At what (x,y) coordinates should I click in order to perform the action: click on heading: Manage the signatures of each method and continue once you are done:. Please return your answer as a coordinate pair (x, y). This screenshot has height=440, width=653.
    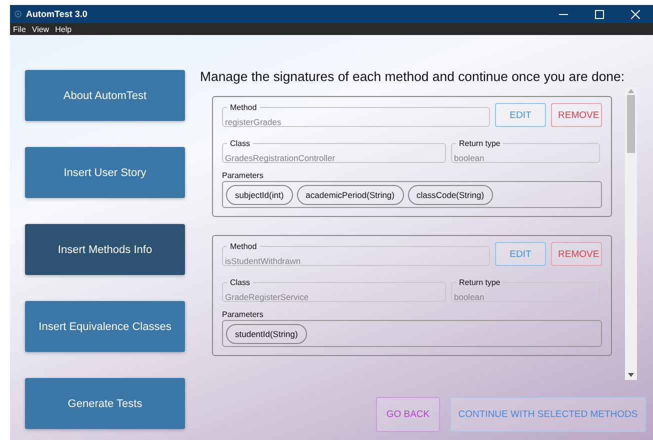
    Looking at the image, I should click on (413, 76).